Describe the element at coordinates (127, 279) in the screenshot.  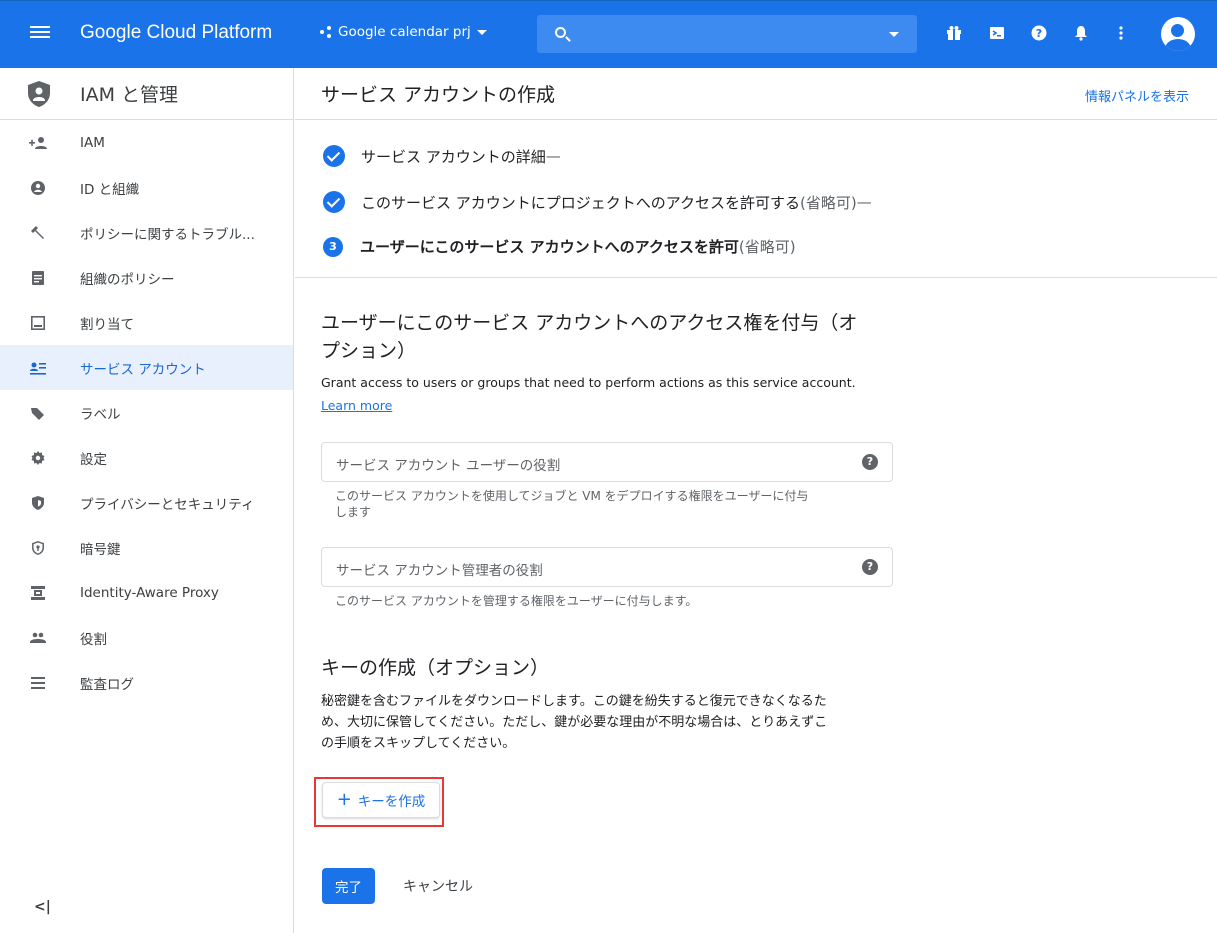
I see `sidebar-item-label: 組織のポリシー` at that location.